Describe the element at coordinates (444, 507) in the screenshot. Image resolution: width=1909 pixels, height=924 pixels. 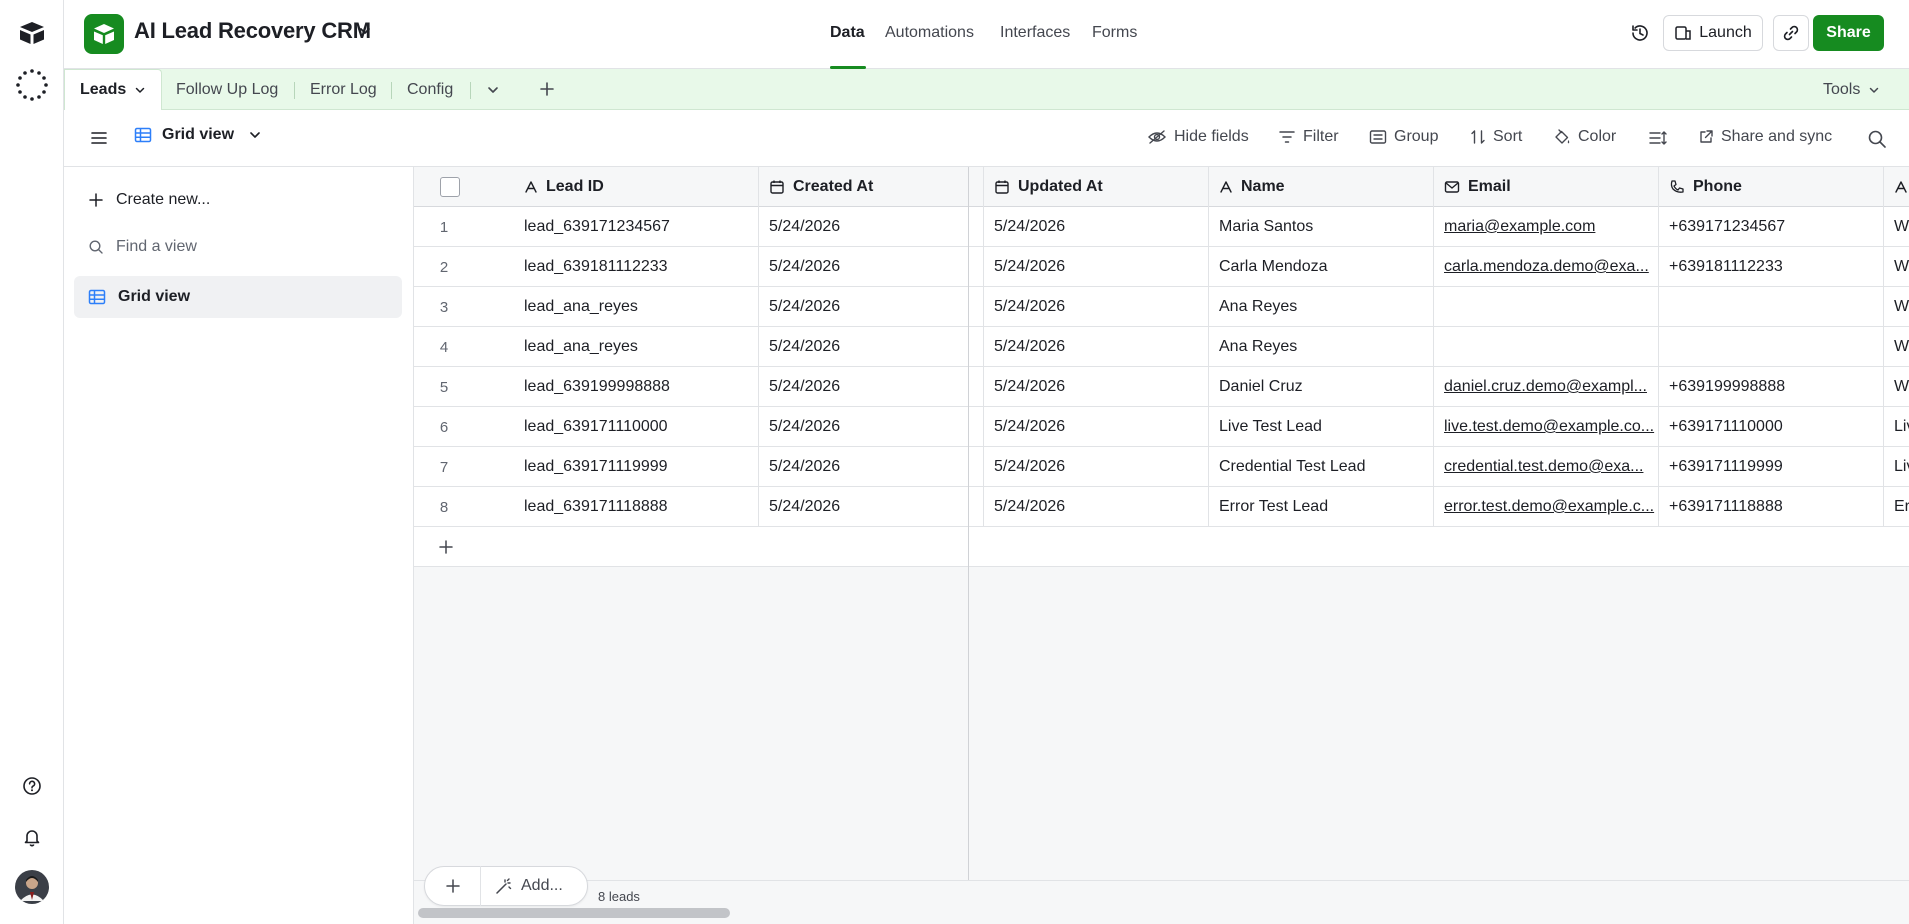
I see `row-number: 8` at that location.